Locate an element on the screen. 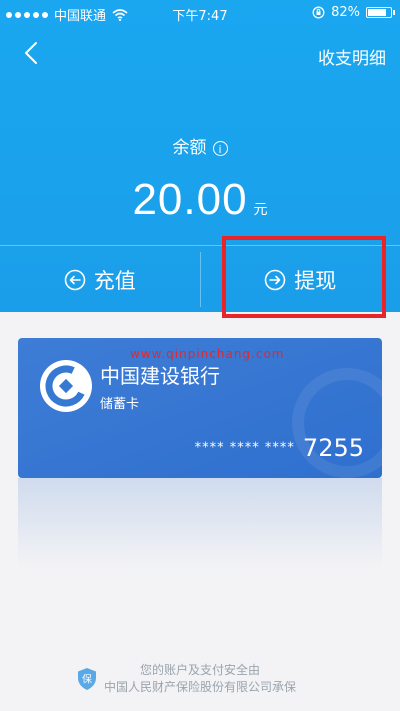 This screenshot has width=400, height=711. arrow-left-circle-icon is located at coordinates (75, 279).